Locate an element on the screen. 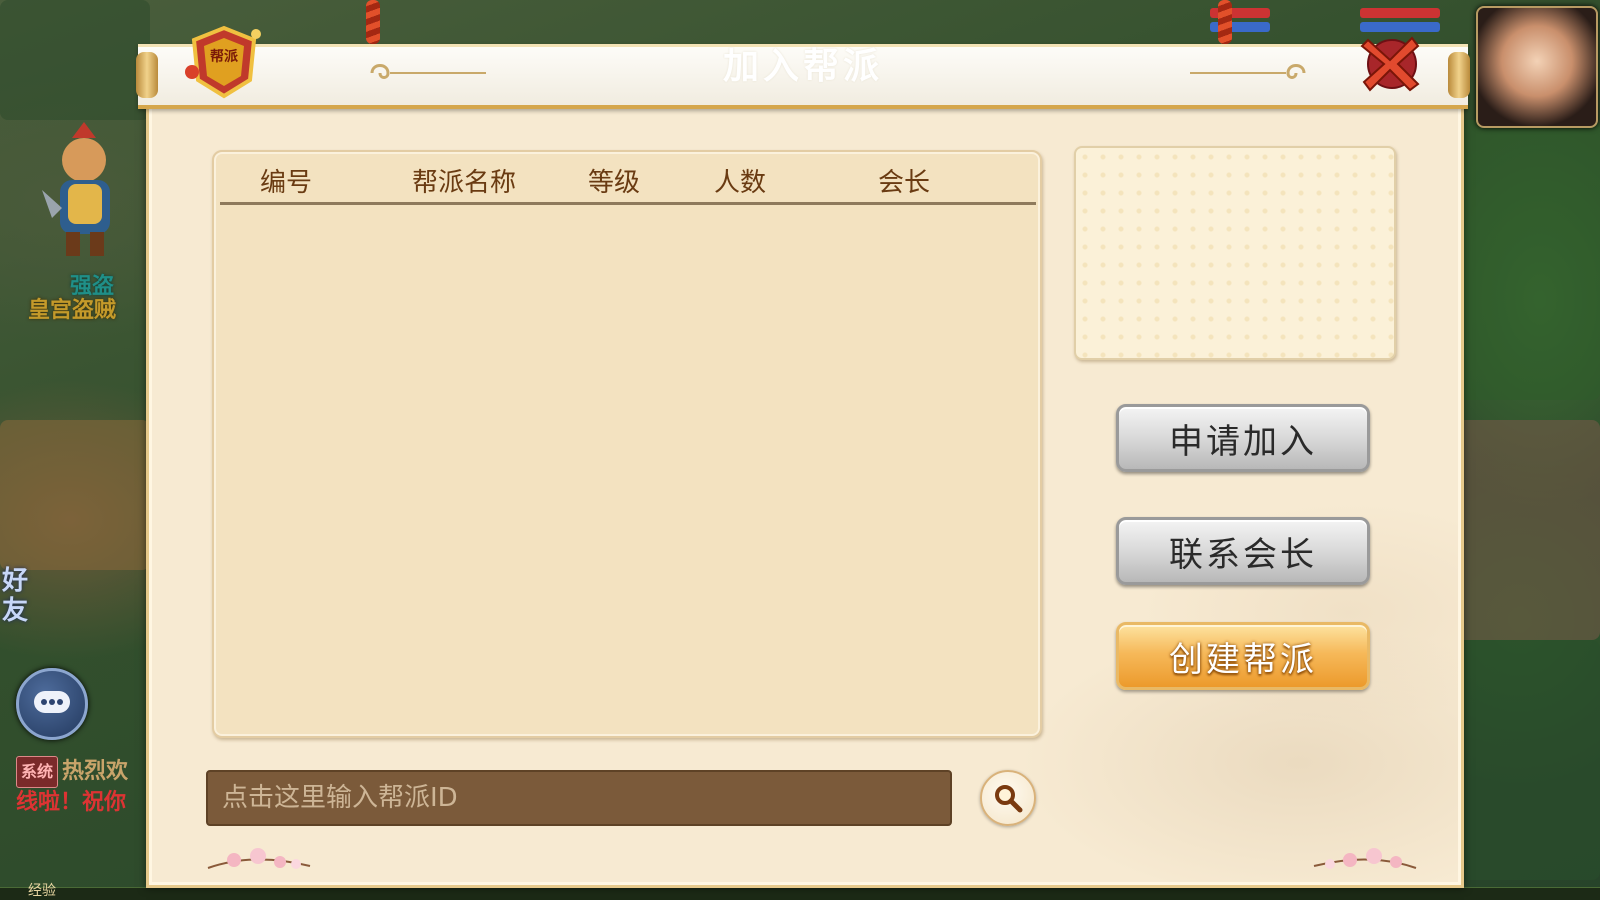  guild-id-search-input is located at coordinates (579, 798).